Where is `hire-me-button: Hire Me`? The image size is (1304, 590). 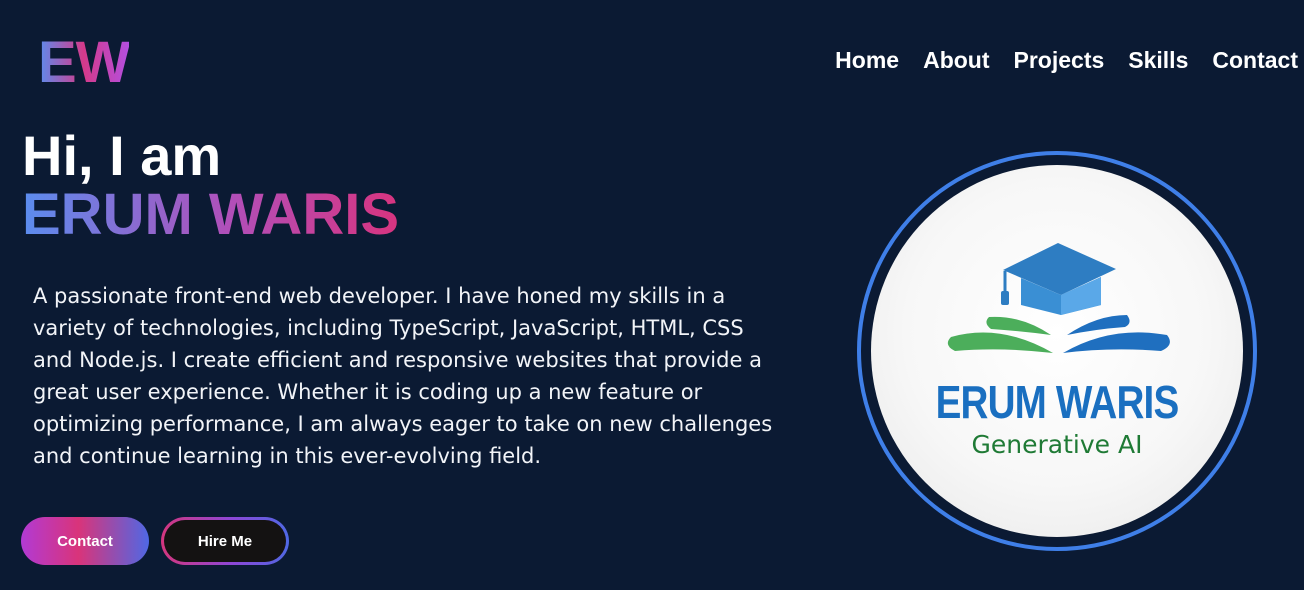
hire-me-button: Hire Me is located at coordinates (225, 541).